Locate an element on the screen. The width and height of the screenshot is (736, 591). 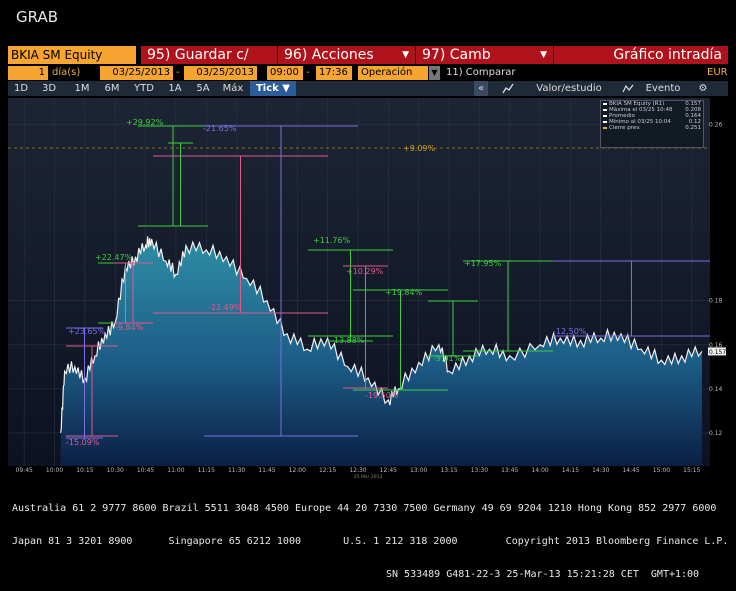
x-tick-label: 15:00 is located at coordinates (661, 470).